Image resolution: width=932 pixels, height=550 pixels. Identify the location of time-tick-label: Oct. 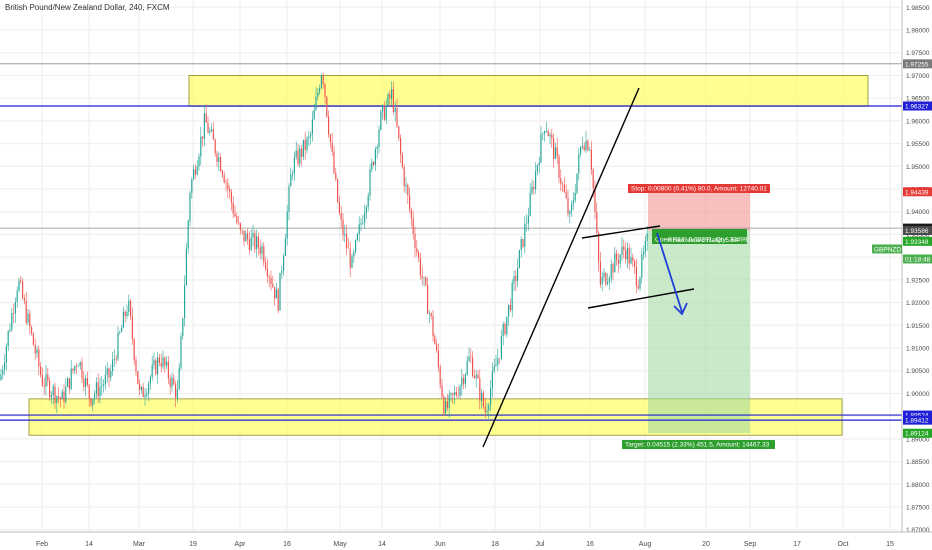
(843, 544).